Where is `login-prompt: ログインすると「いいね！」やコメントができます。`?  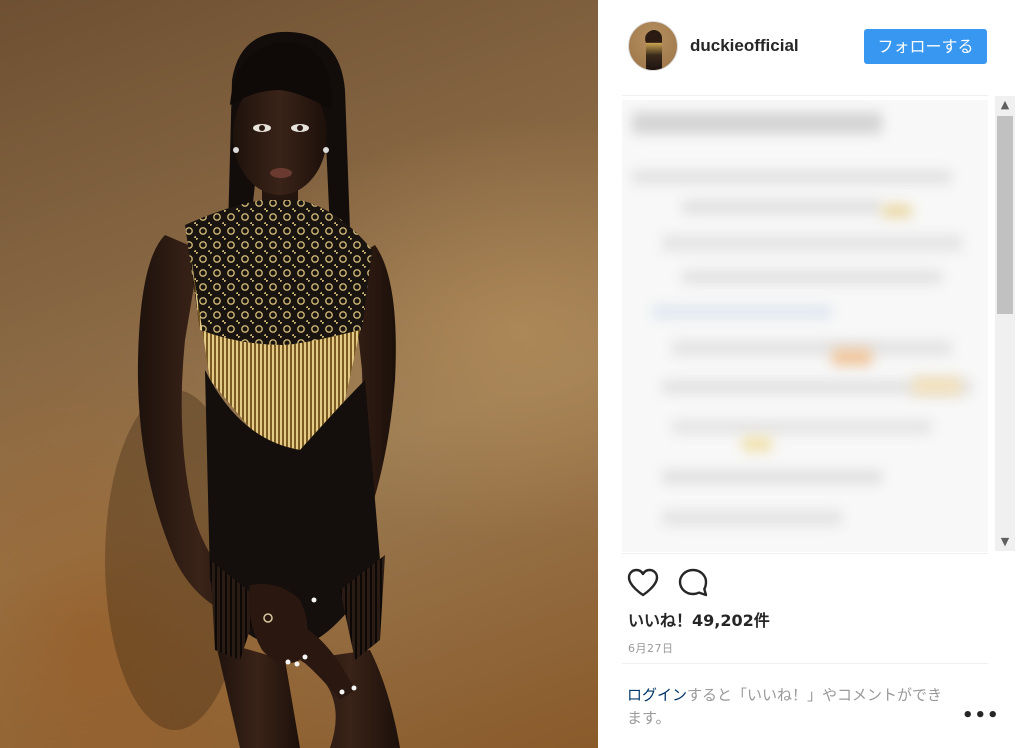
login-prompt: ログインすると「いいね！」やコメントができます。 is located at coordinates (792, 707).